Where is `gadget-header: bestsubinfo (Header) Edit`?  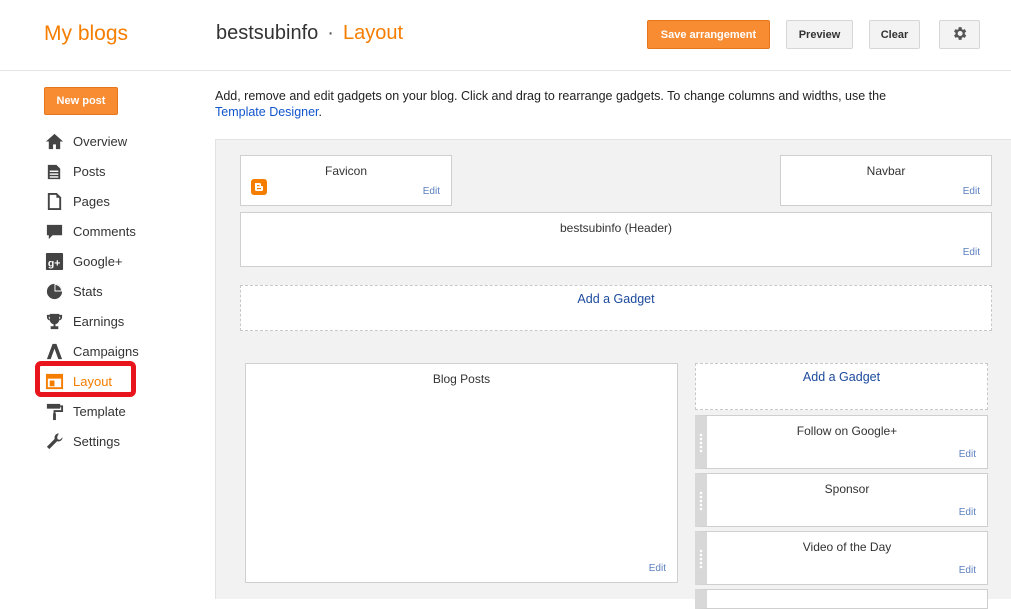
gadget-header: bestsubinfo (Header) Edit is located at coordinates (616, 239).